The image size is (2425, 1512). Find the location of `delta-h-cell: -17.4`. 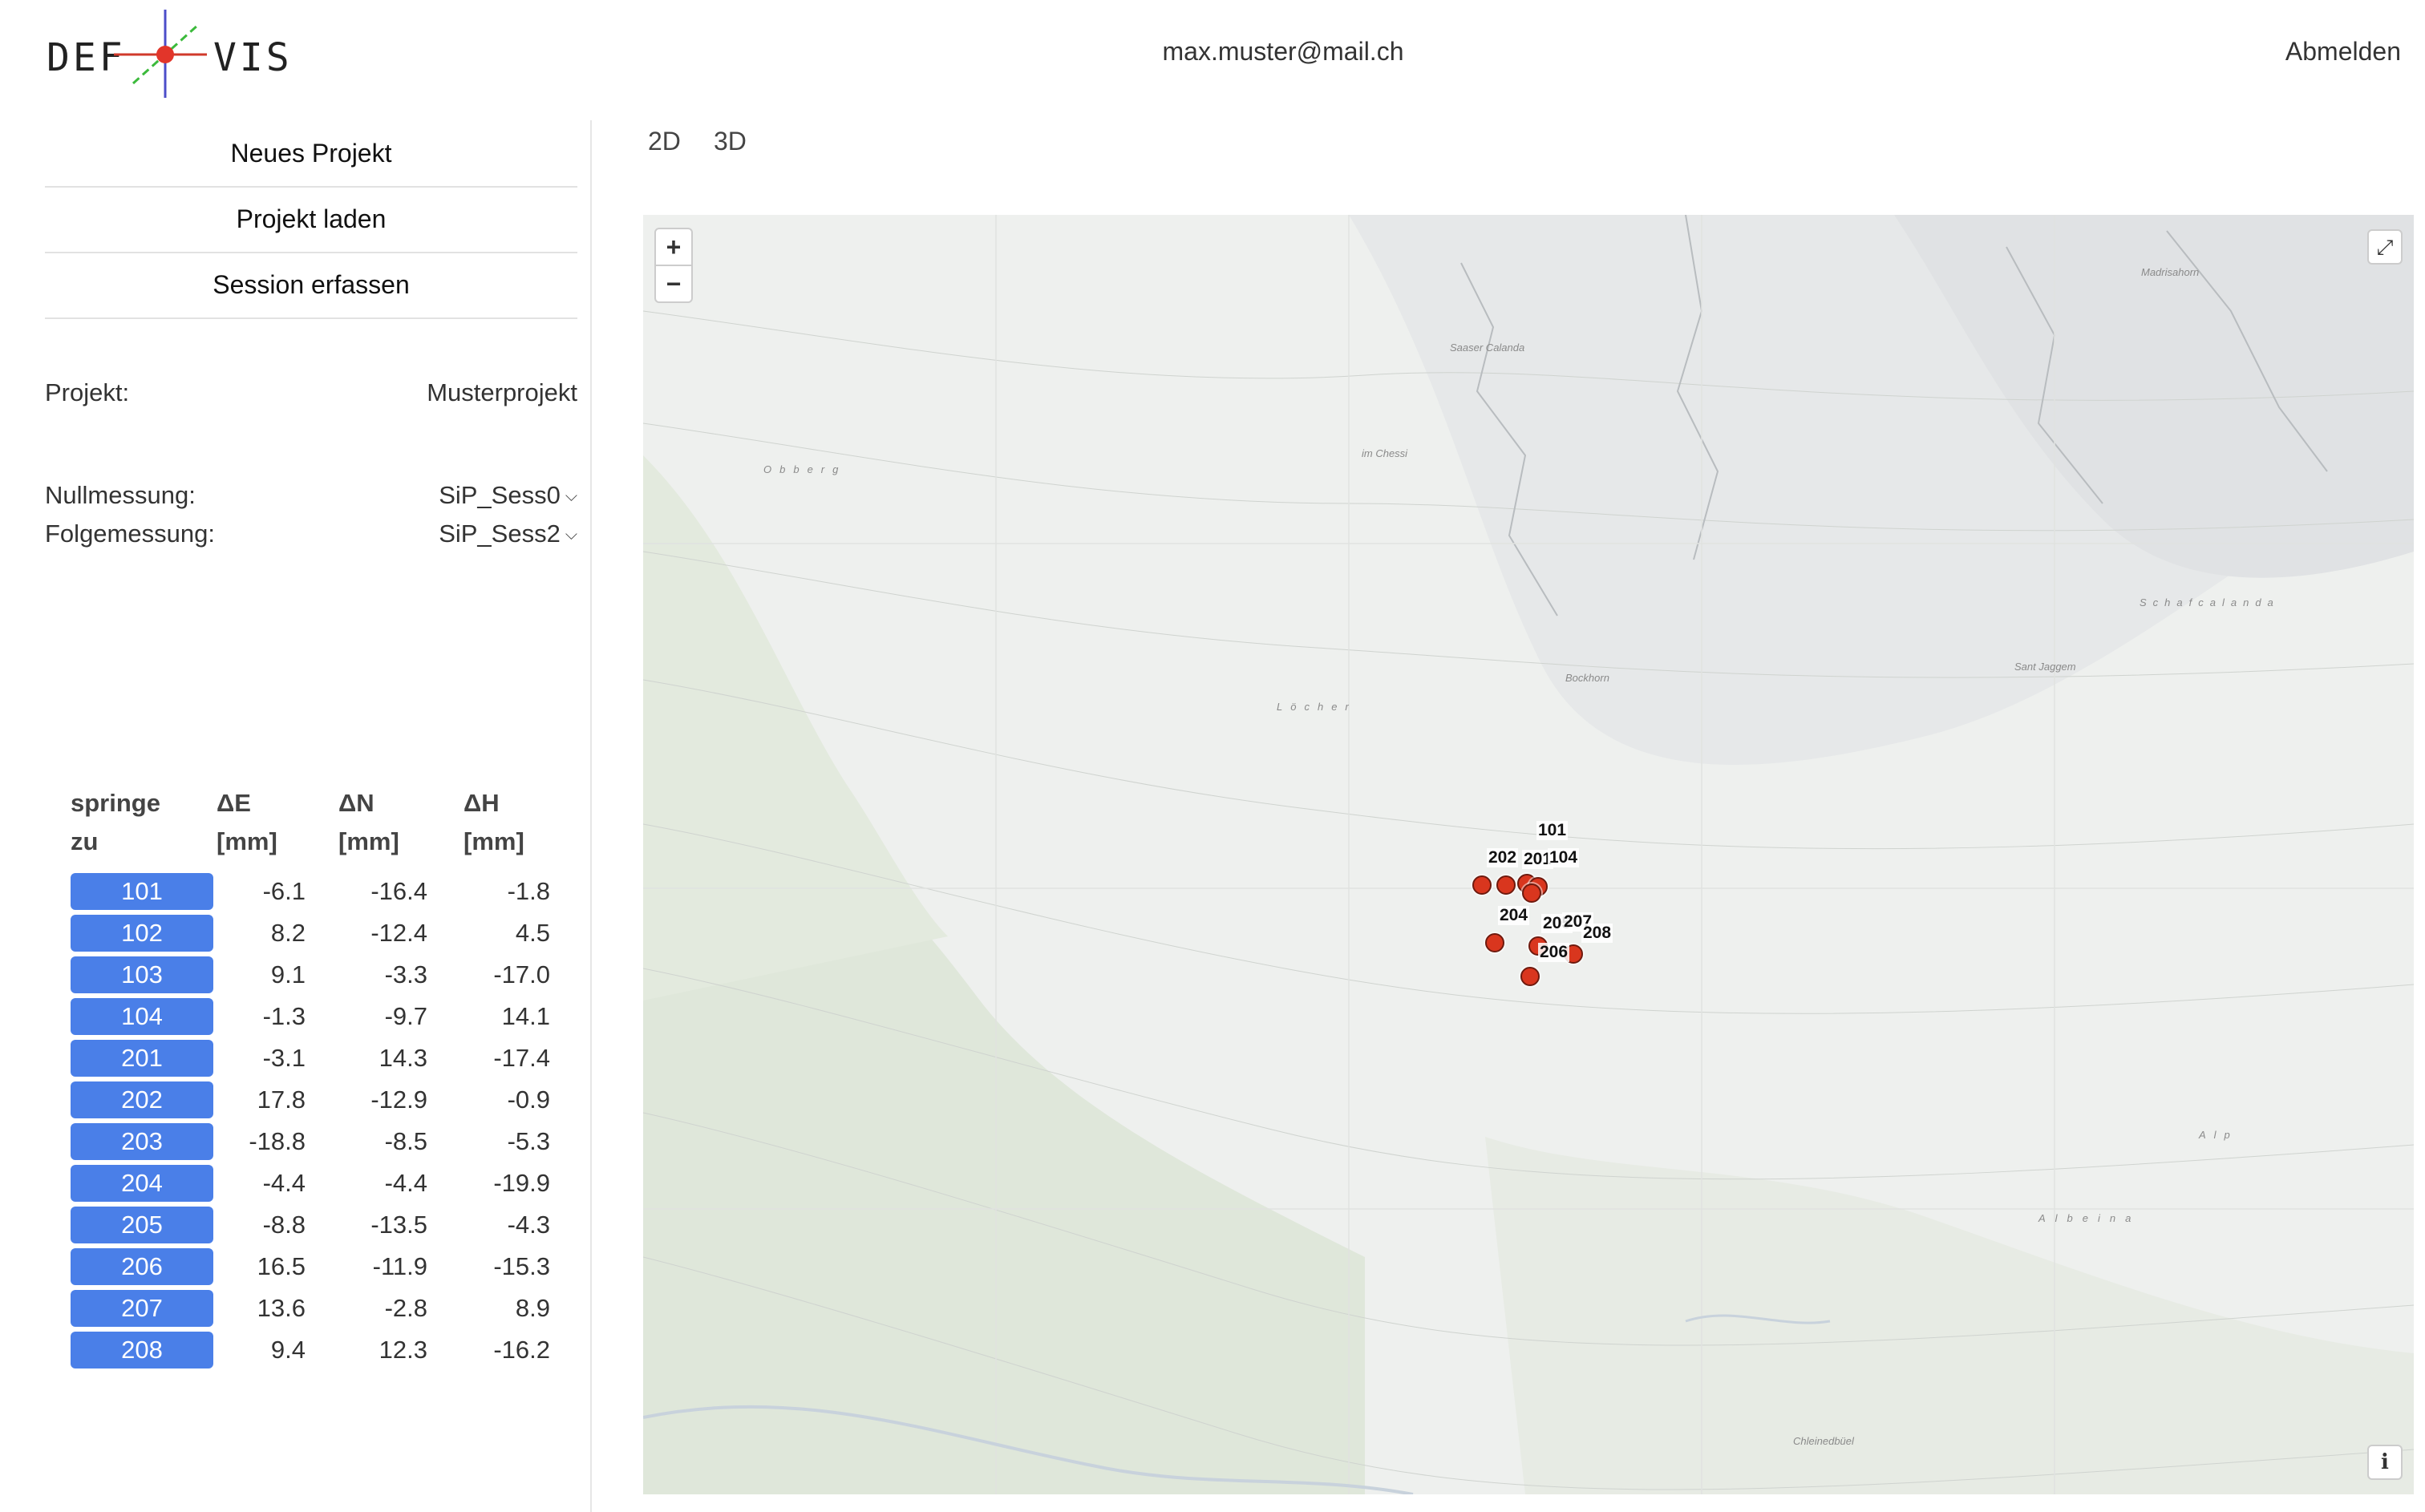

delta-h-cell: -17.4 is located at coordinates (521, 1058).